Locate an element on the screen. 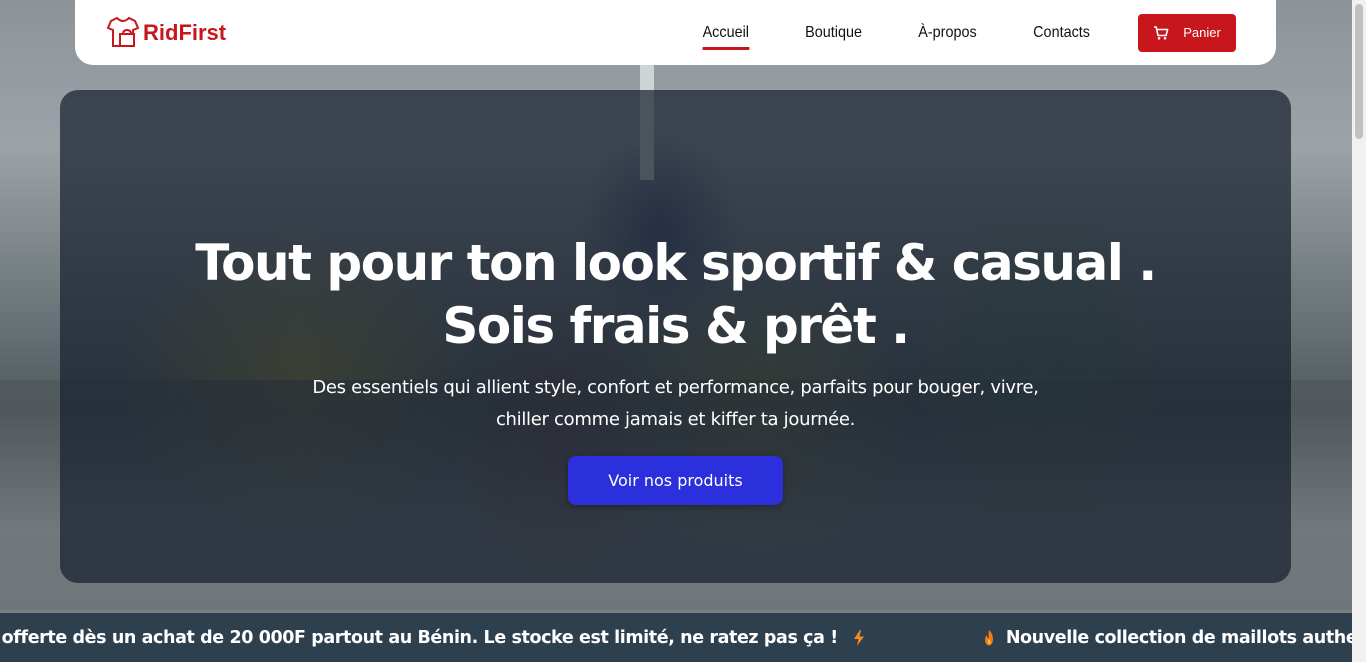 Image resolution: width=1366 pixels, height=662 pixels. hero-title-line1: Tout pour ton look sportif & casual . is located at coordinates (676, 263).